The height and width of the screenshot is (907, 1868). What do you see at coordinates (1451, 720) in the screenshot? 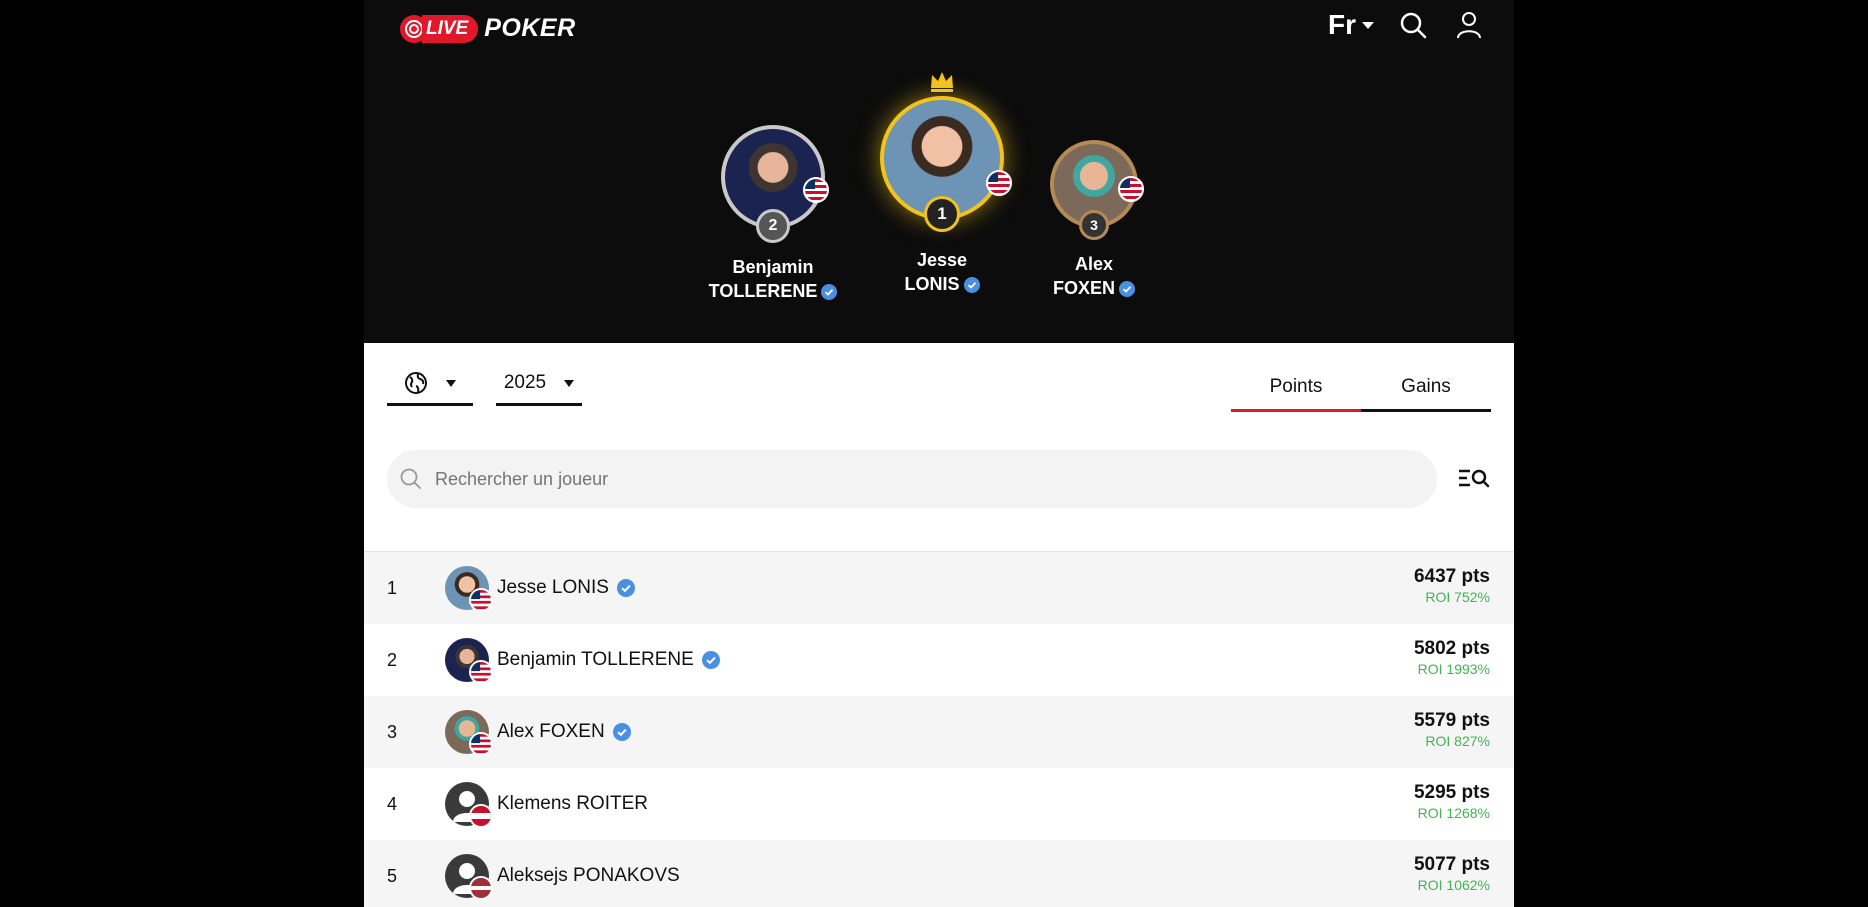
I see `points-value: 5579 pts` at bounding box center [1451, 720].